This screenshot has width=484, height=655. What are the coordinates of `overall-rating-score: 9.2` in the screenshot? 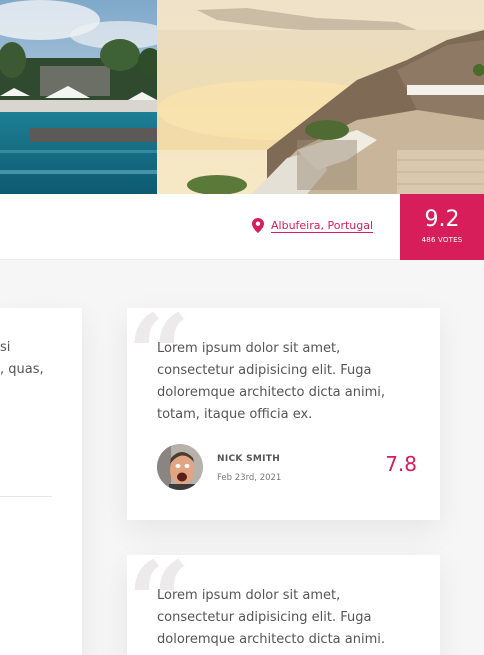 It's located at (442, 219).